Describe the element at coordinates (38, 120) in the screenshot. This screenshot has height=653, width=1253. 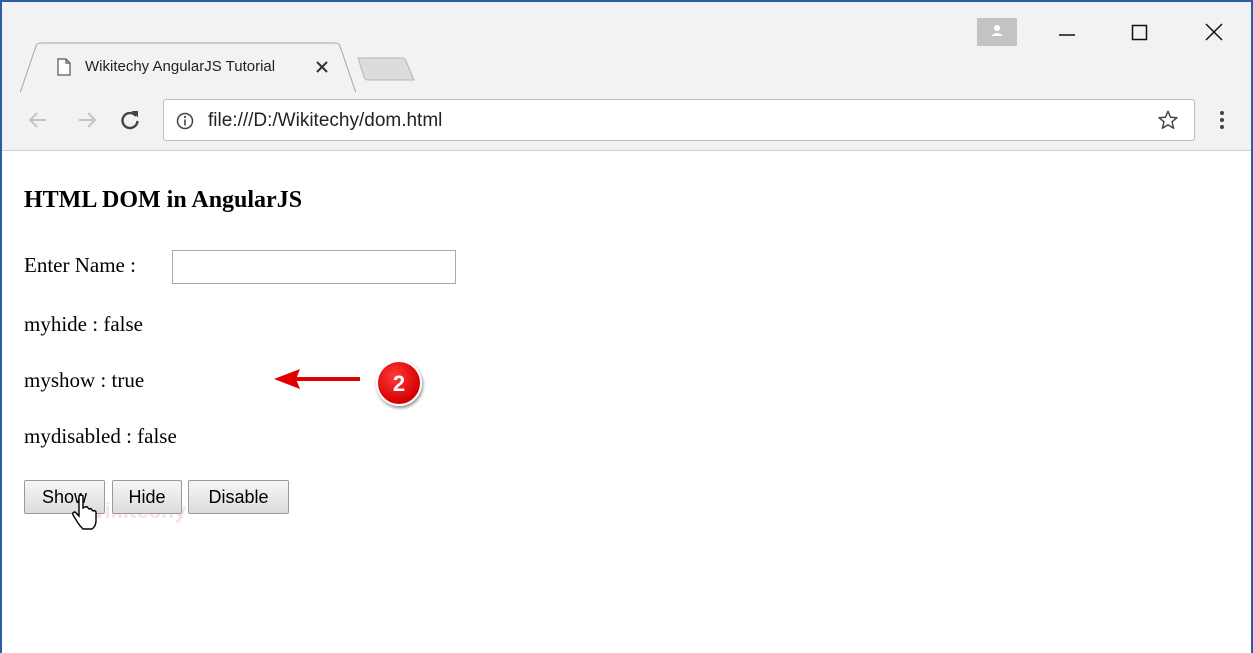
I see `back-icon` at that location.